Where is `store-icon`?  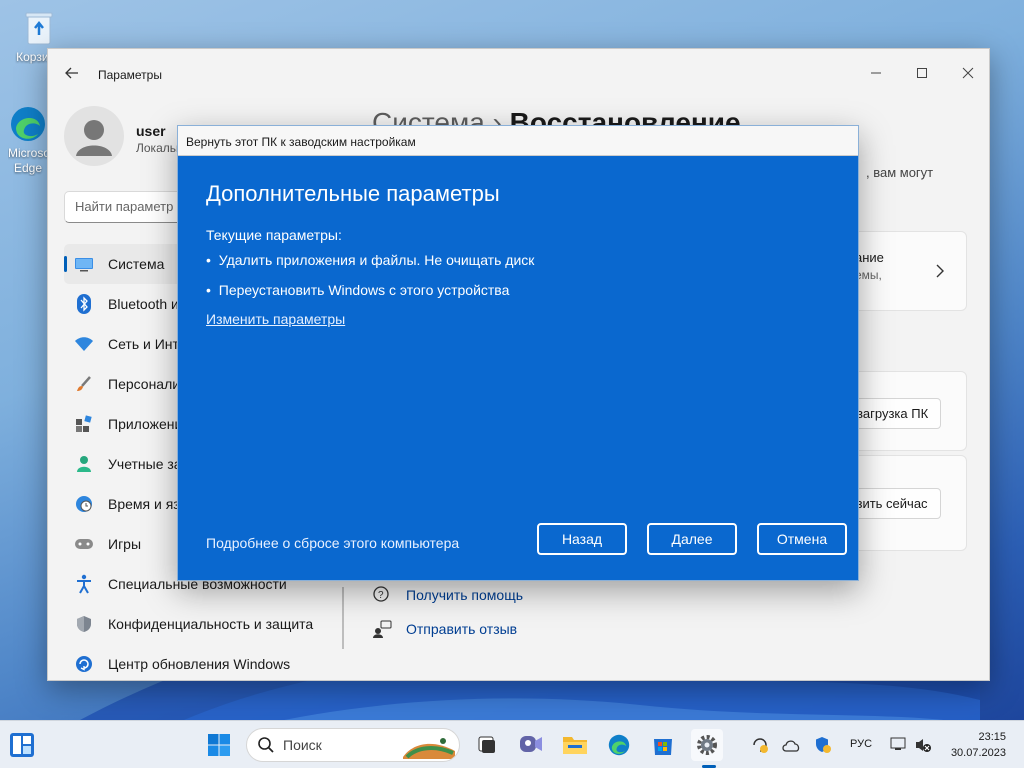
store-icon is located at coordinates (663, 747).